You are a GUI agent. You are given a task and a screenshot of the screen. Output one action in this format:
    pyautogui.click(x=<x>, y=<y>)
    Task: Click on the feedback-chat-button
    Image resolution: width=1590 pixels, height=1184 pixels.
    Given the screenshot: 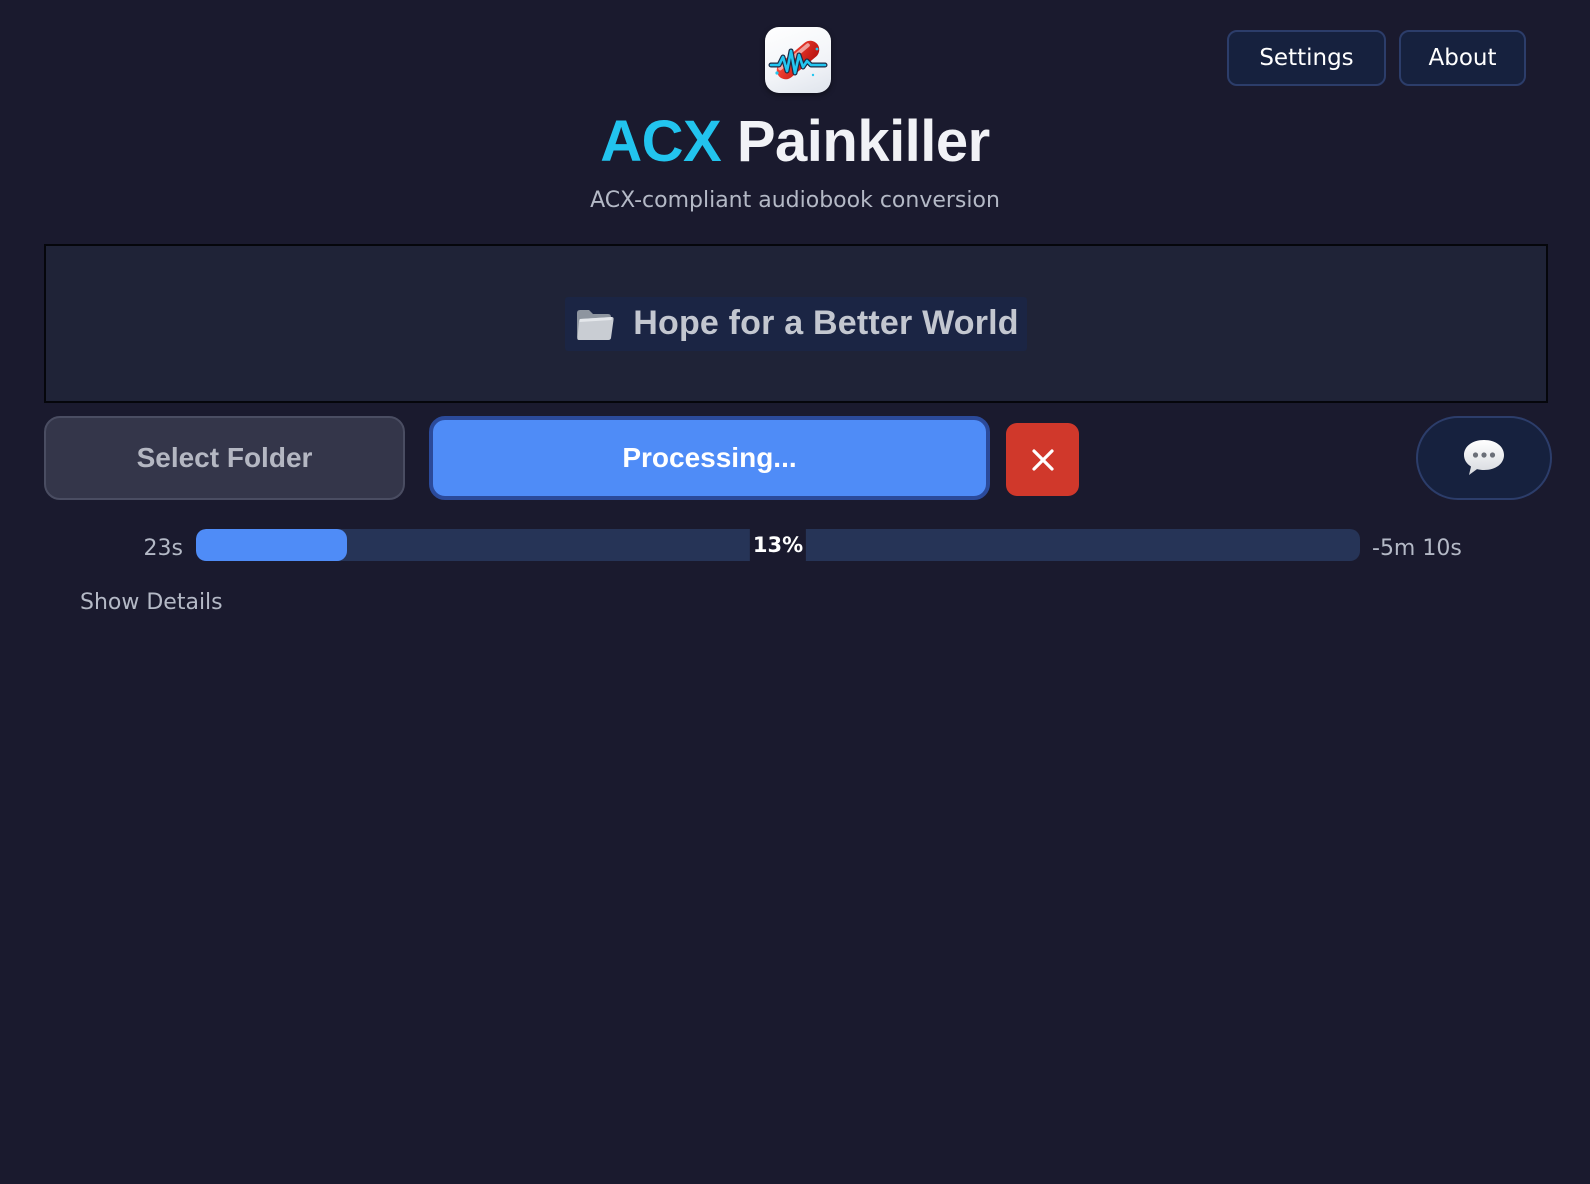 What is the action you would take?
    pyautogui.click(x=1484, y=458)
    